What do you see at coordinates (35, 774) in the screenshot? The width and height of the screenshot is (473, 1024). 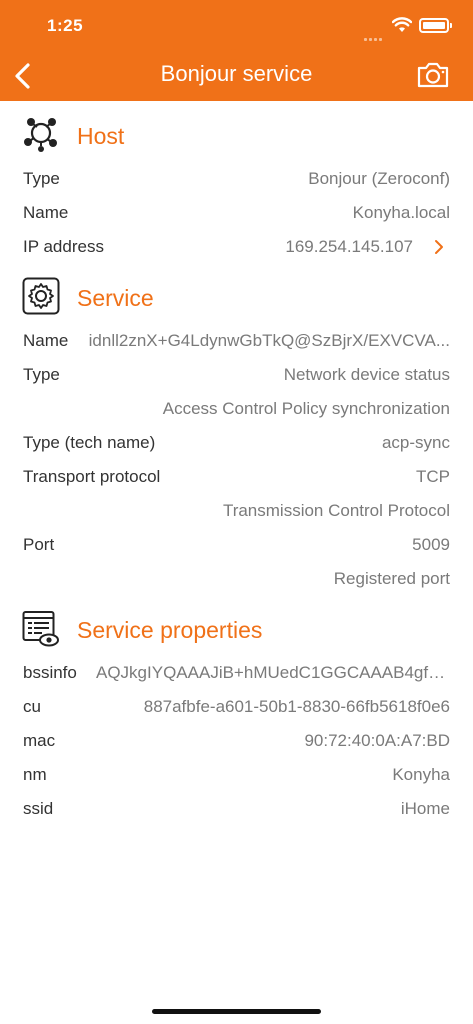 I see `property-nm-label: nm` at bounding box center [35, 774].